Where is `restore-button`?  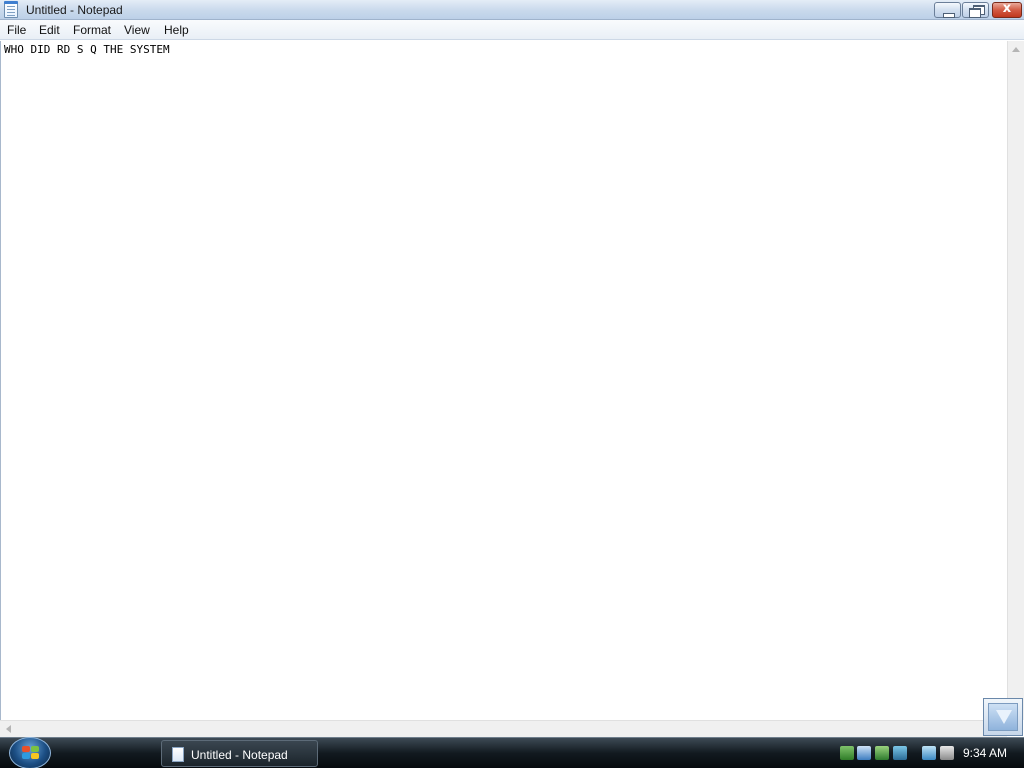 restore-button is located at coordinates (975, 10).